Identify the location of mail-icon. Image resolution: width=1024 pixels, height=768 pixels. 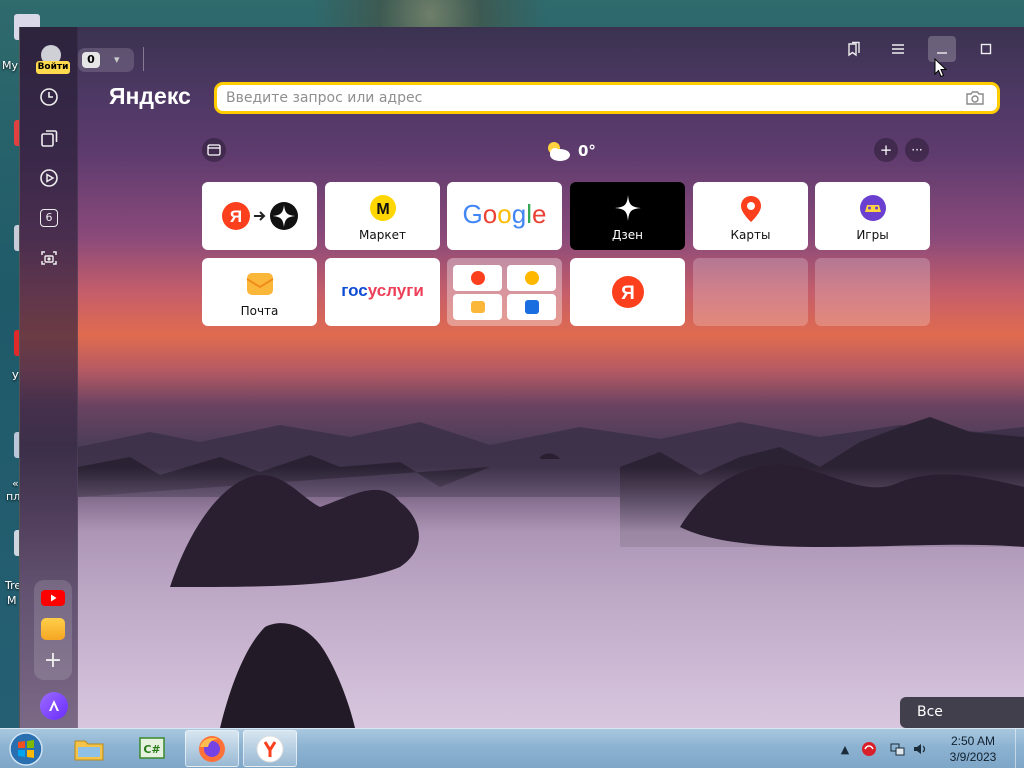
(53, 629).